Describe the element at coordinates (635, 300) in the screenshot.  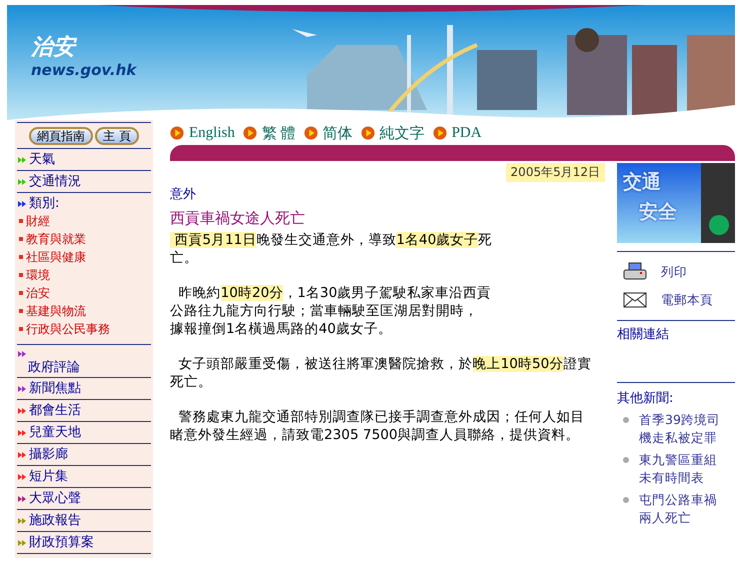
I see `envelope-icon` at that location.